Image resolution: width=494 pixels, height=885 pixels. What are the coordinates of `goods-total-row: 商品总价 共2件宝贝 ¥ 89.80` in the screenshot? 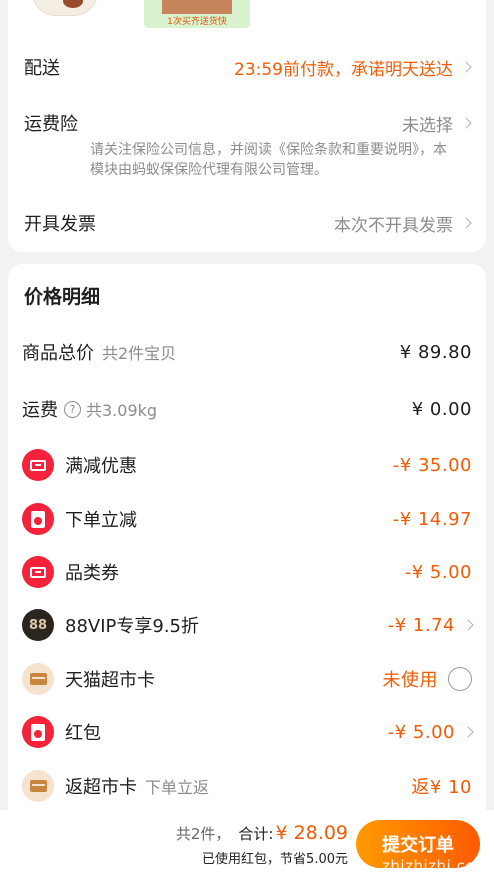 It's located at (247, 352).